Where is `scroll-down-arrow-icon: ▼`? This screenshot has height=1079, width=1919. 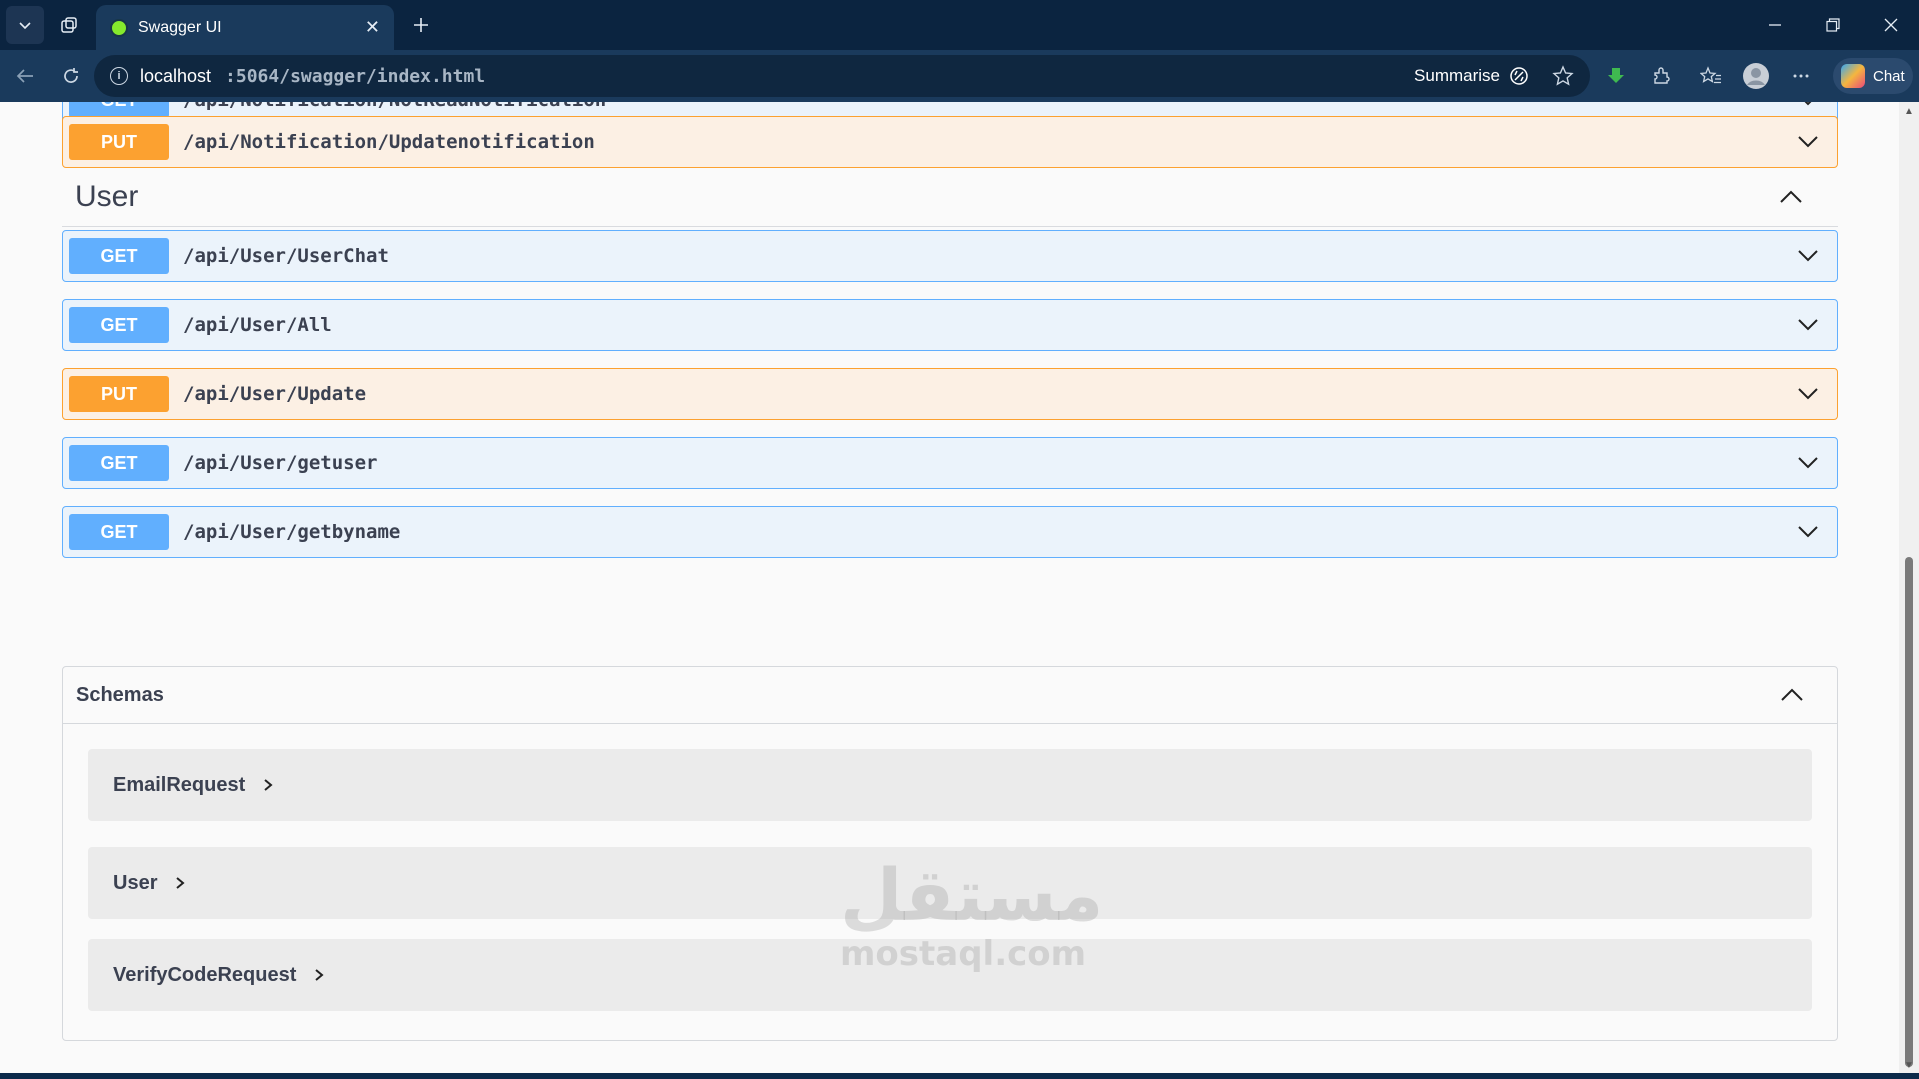 scroll-down-arrow-icon: ▼ is located at coordinates (1909, 1066).